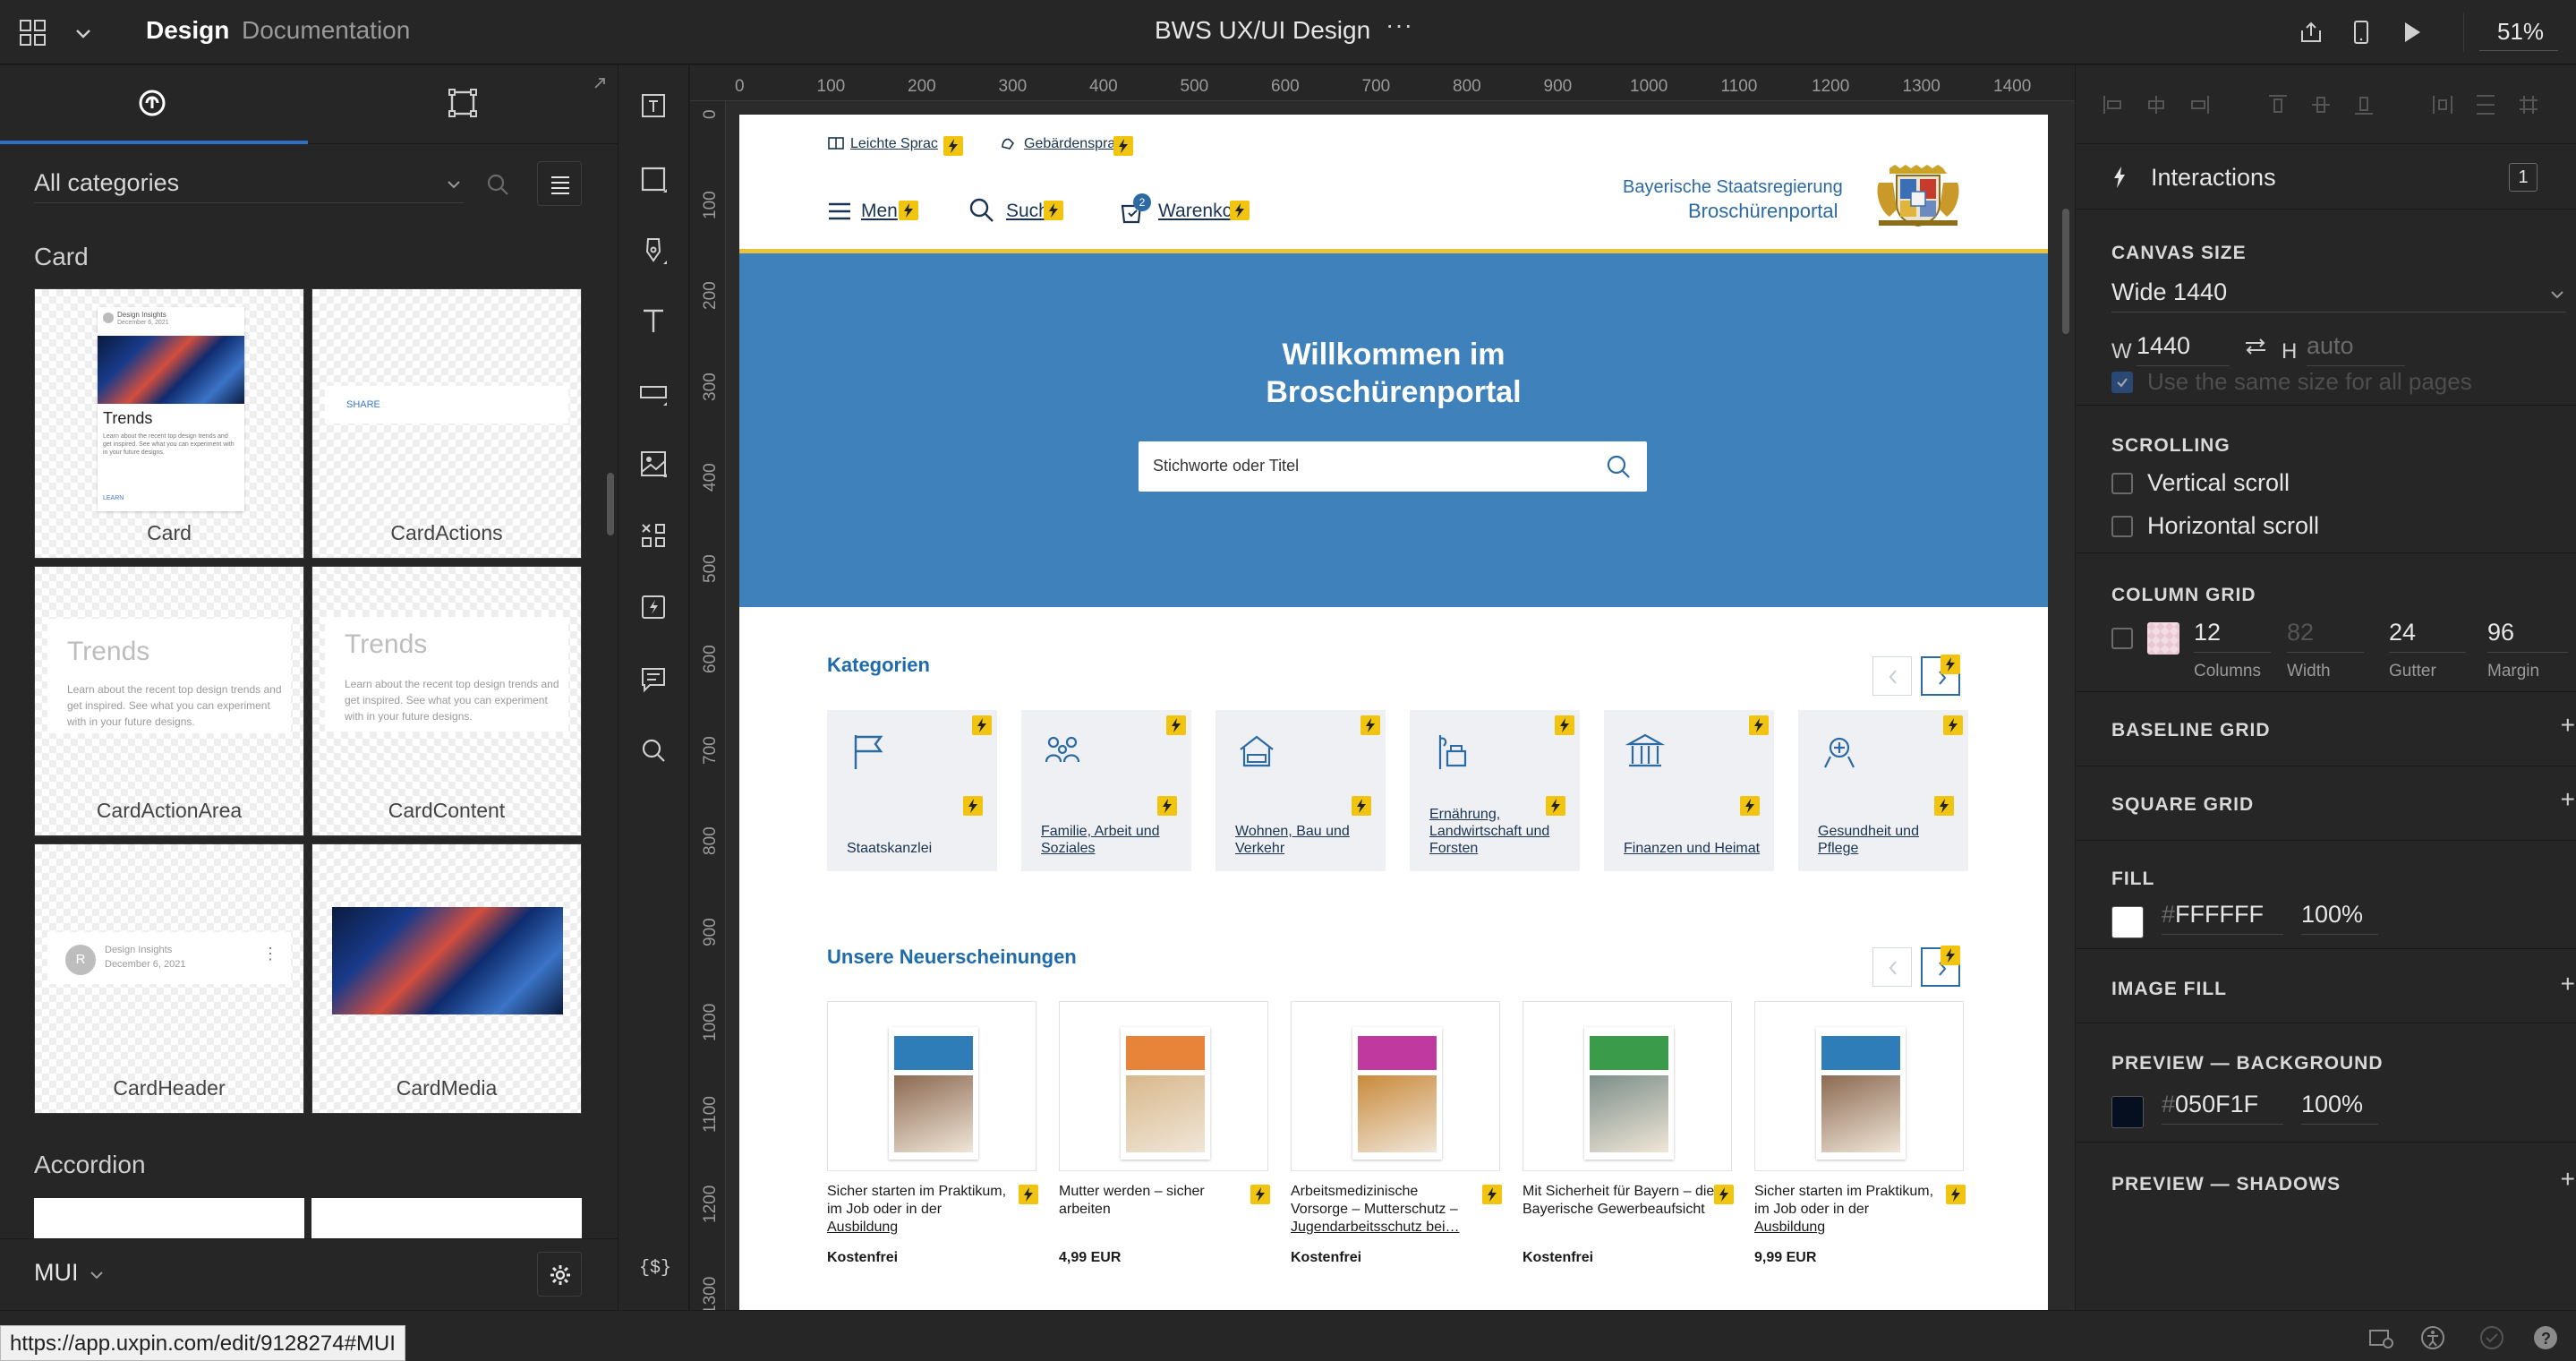  I want to click on category-card: Wohnen, Bau und Verkehr, so click(1300, 791).